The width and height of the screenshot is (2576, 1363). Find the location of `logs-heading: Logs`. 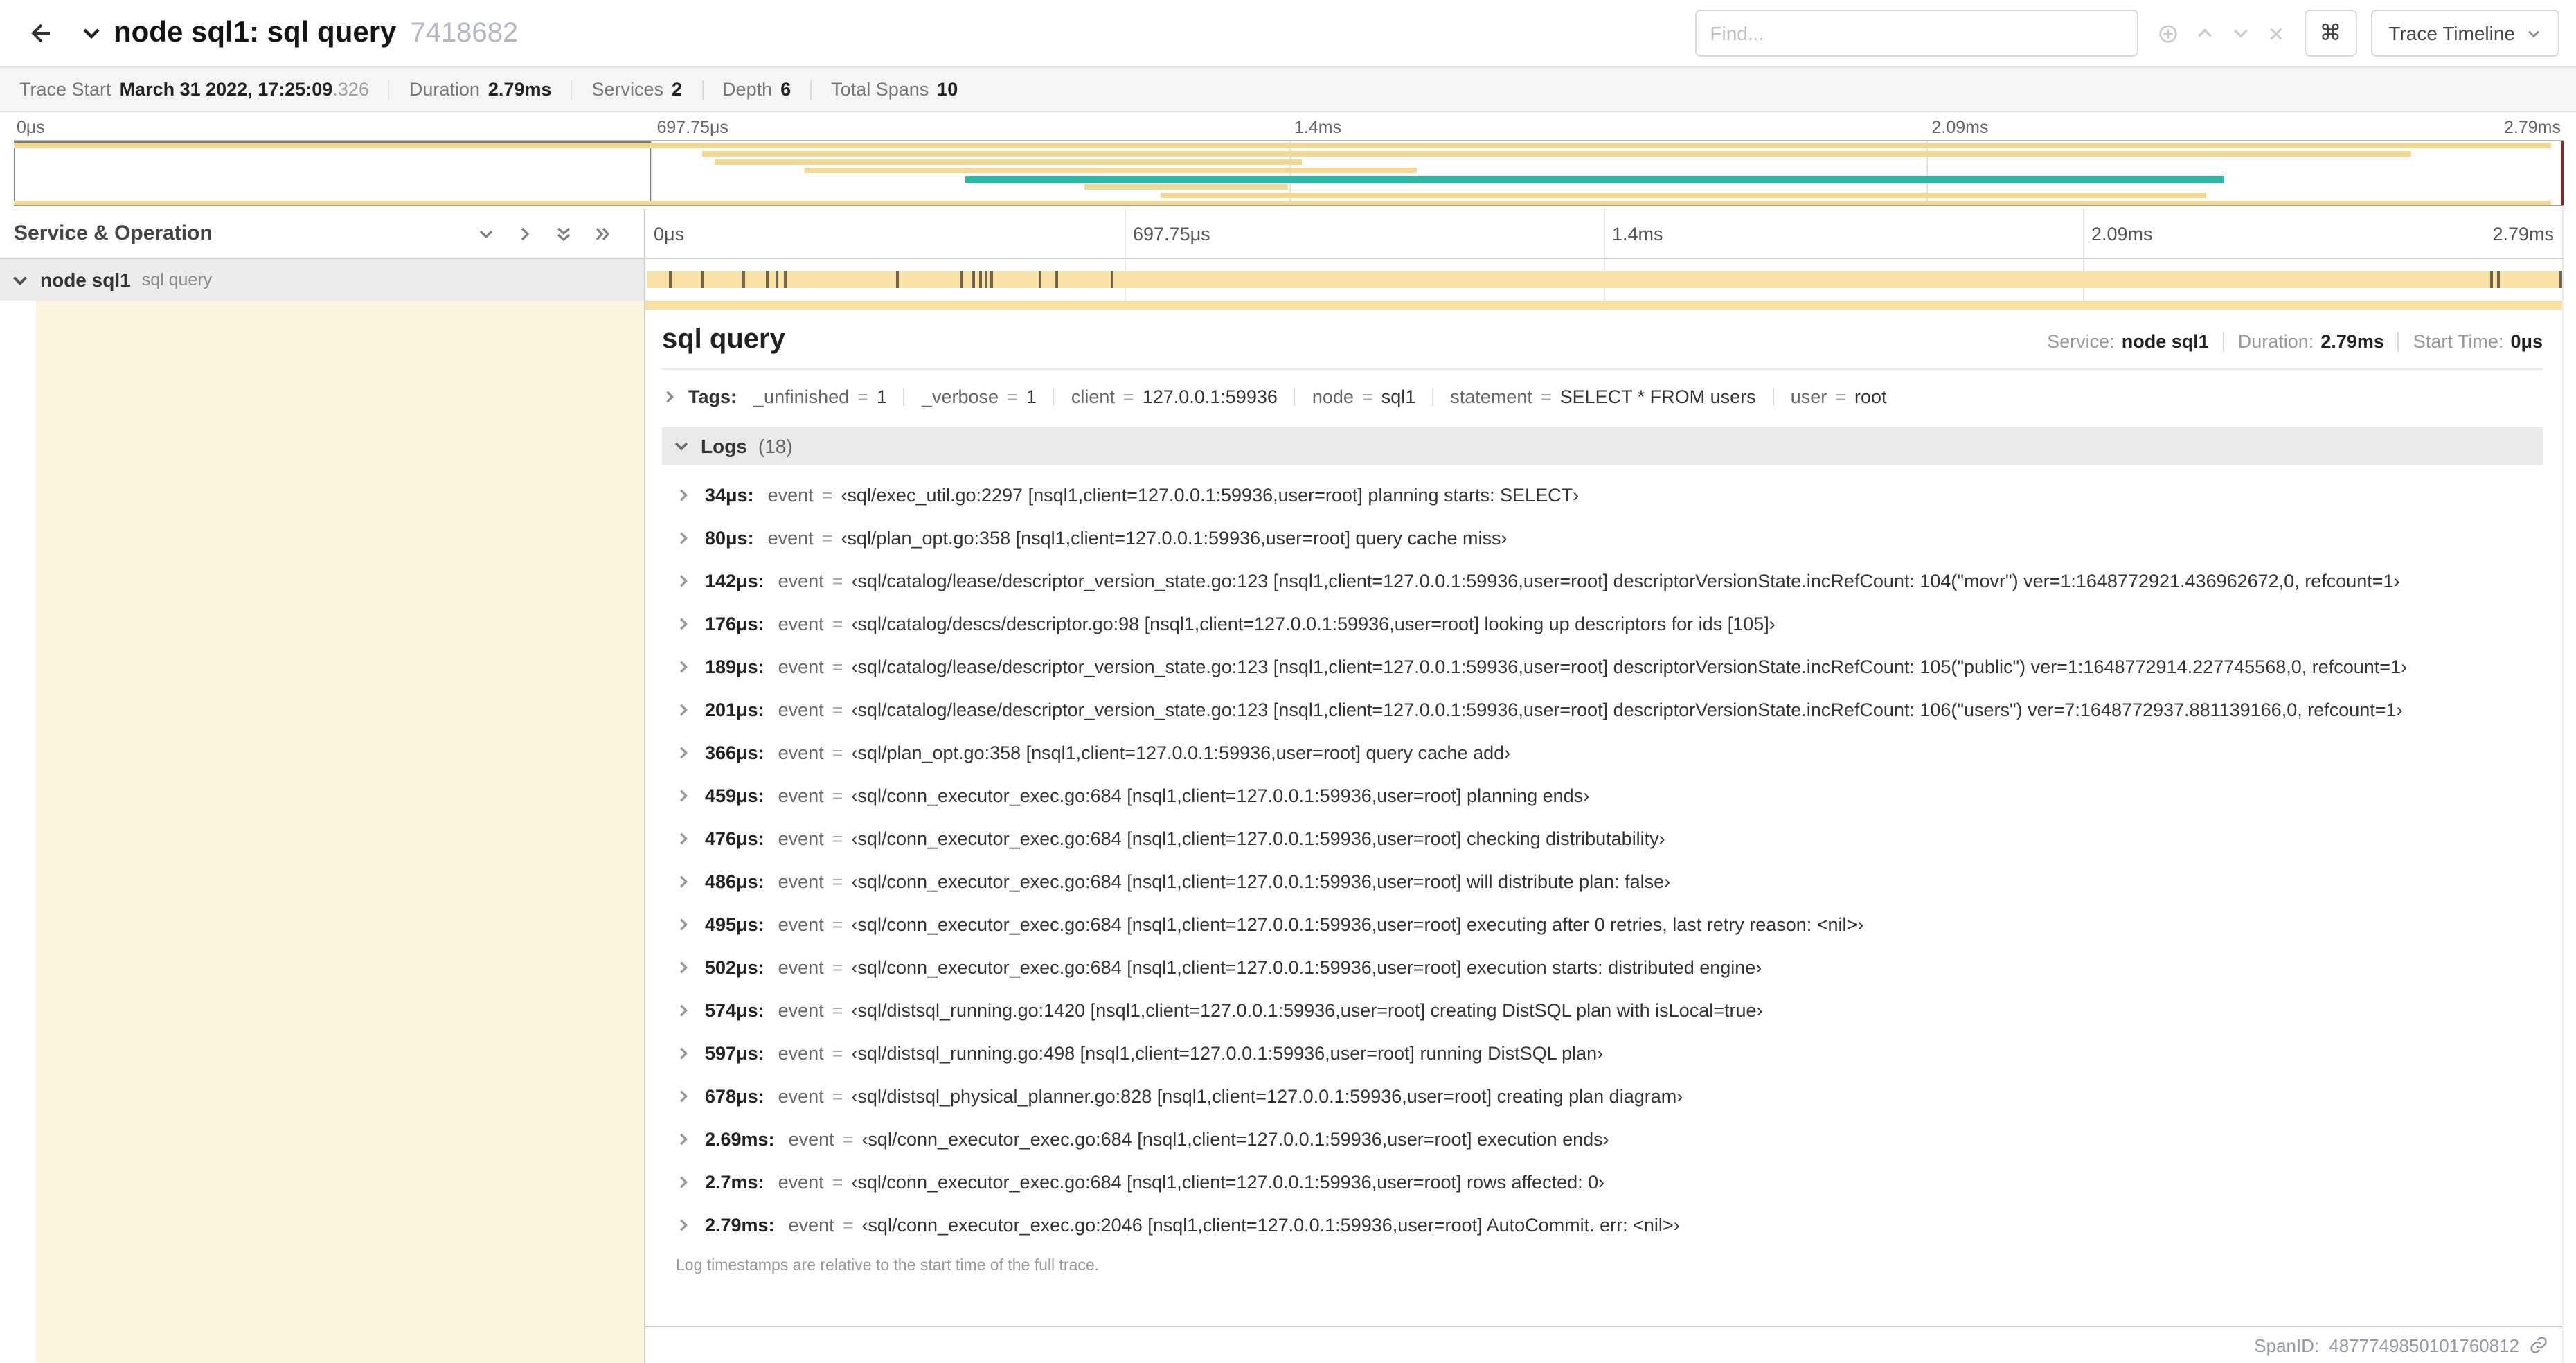

logs-heading: Logs is located at coordinates (724, 446).